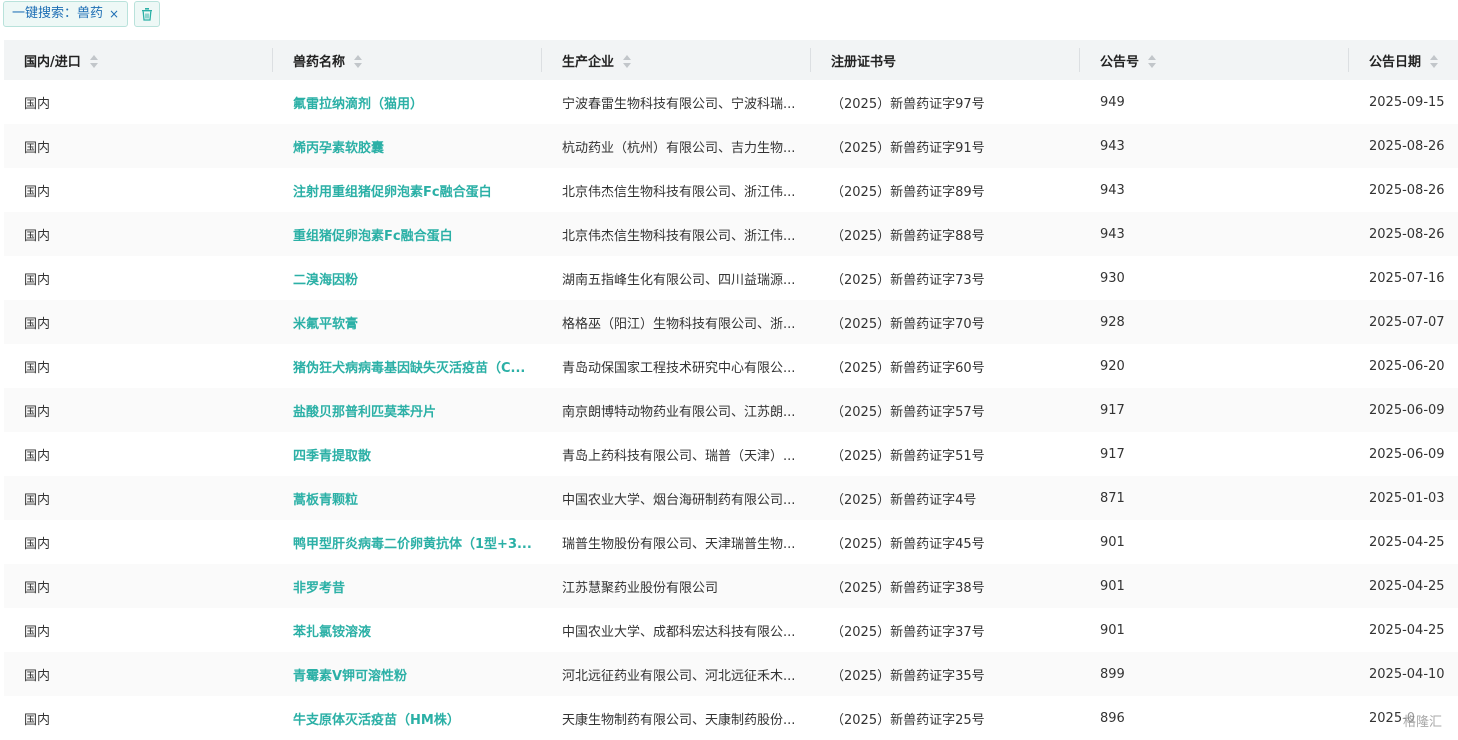 The image size is (1458, 740). Describe the element at coordinates (66, 14) in the screenshot. I see `filter-chip-search: 一键搜索：兽药 ×` at that location.